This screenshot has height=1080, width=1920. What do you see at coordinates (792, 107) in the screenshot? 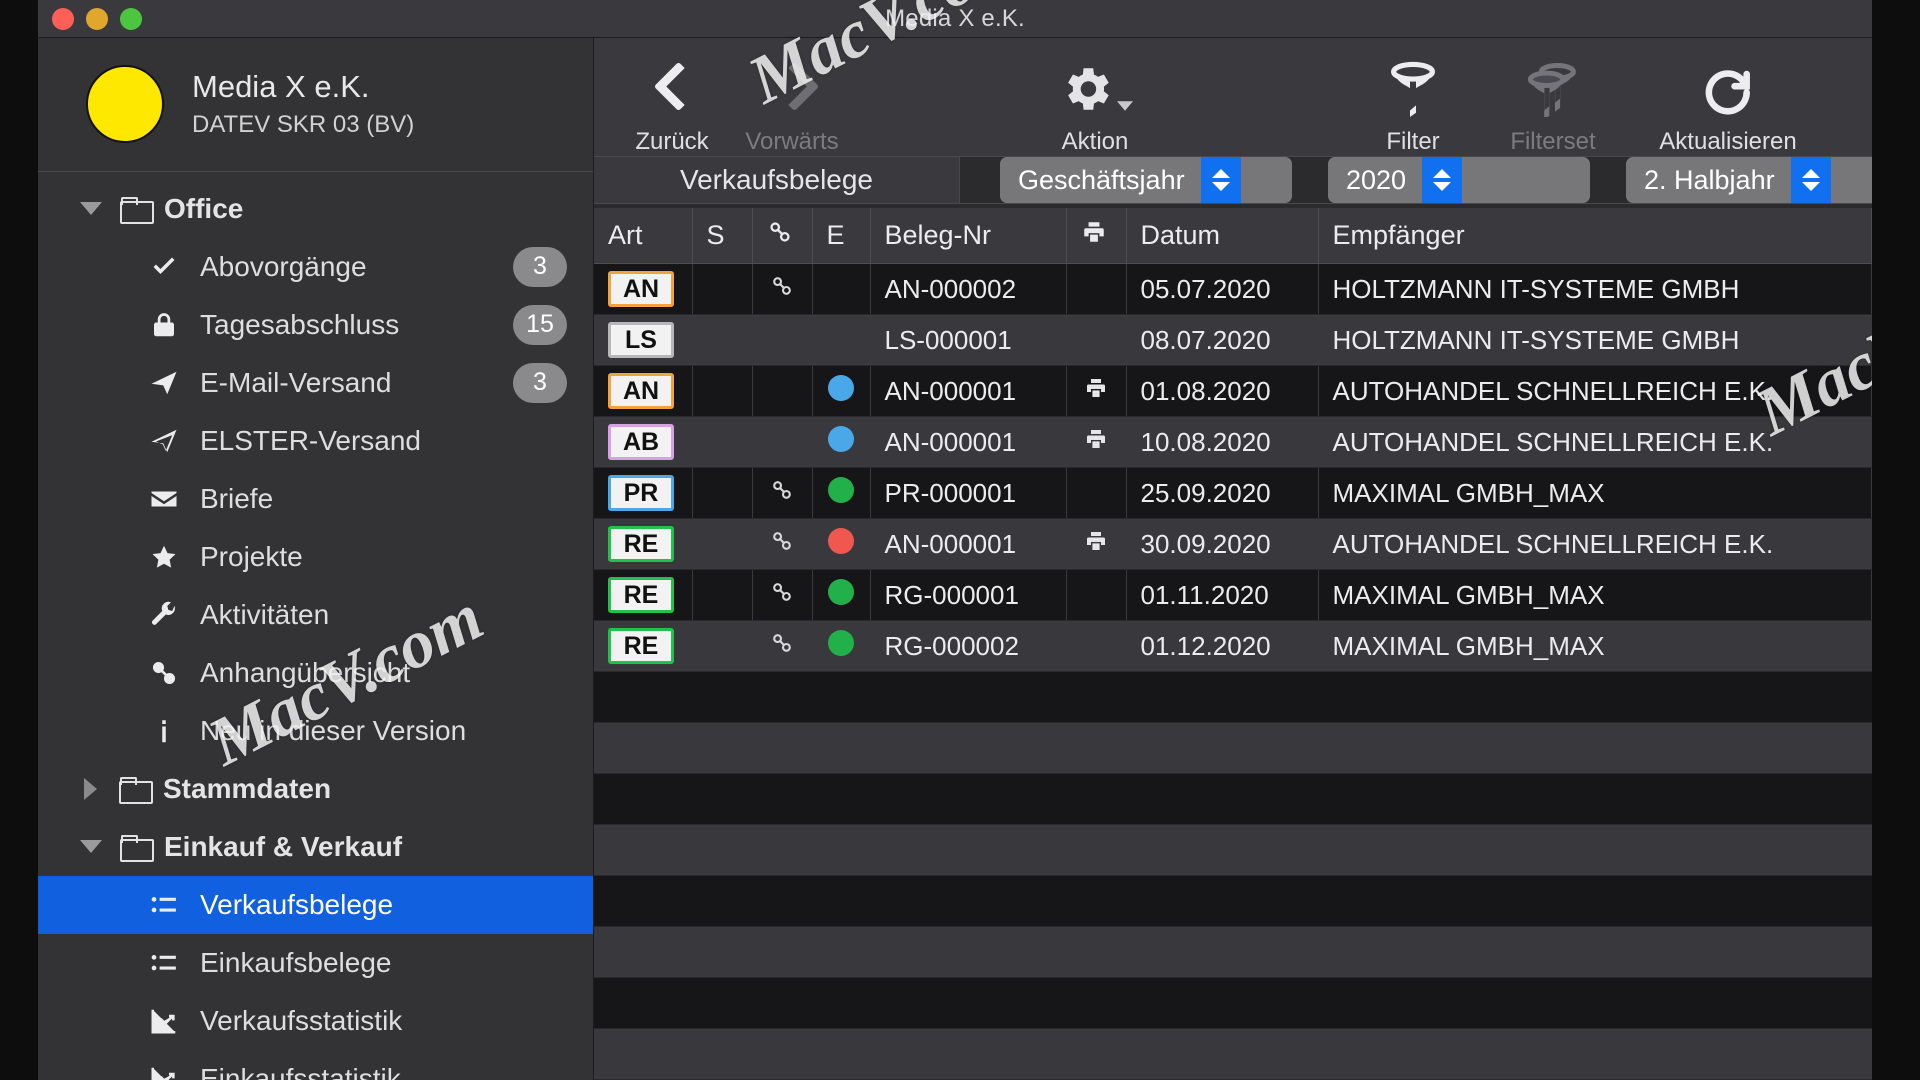
I see `forward-button: Vorwärts` at bounding box center [792, 107].